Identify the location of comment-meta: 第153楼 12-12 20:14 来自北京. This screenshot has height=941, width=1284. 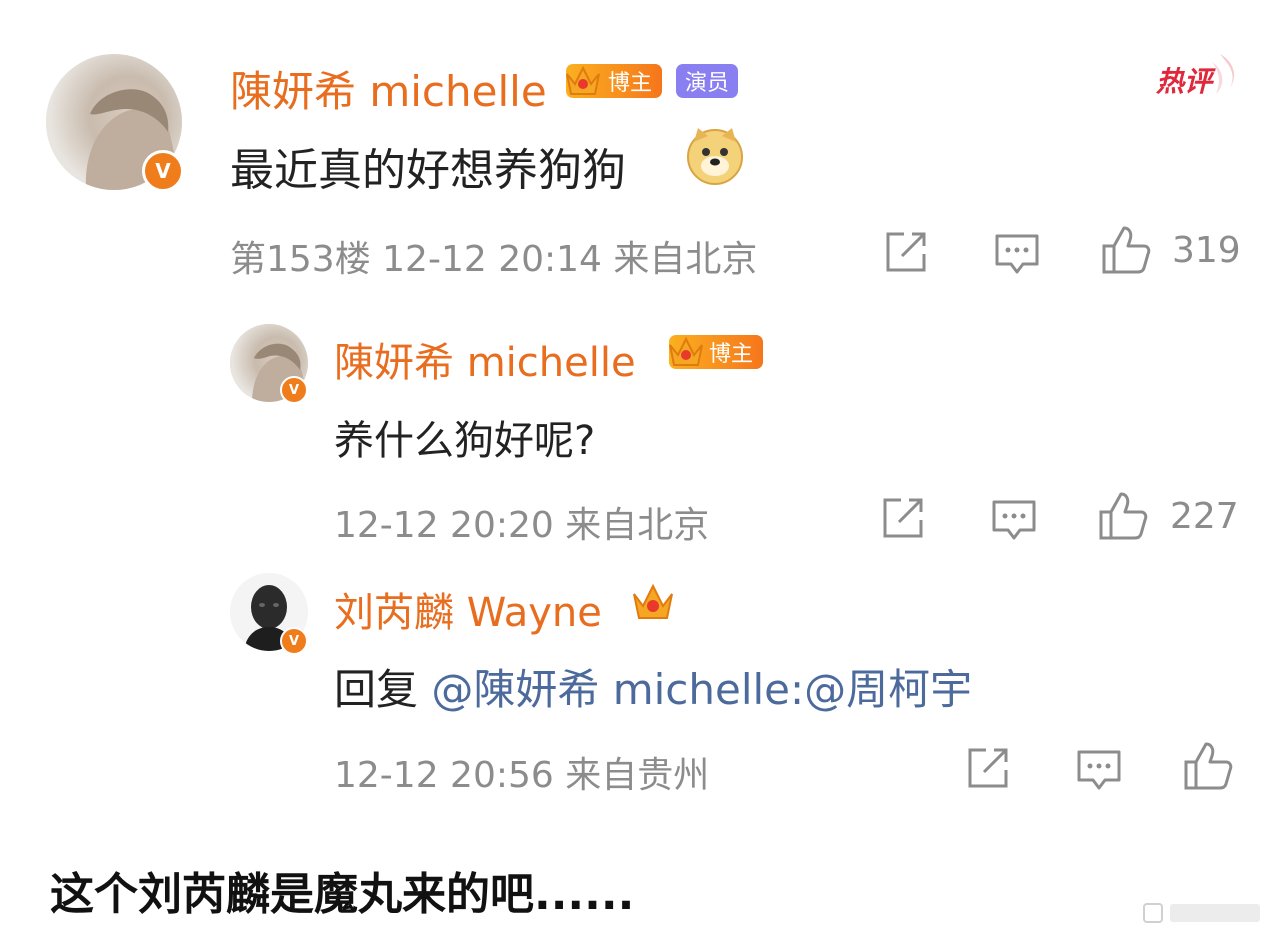
(494, 259).